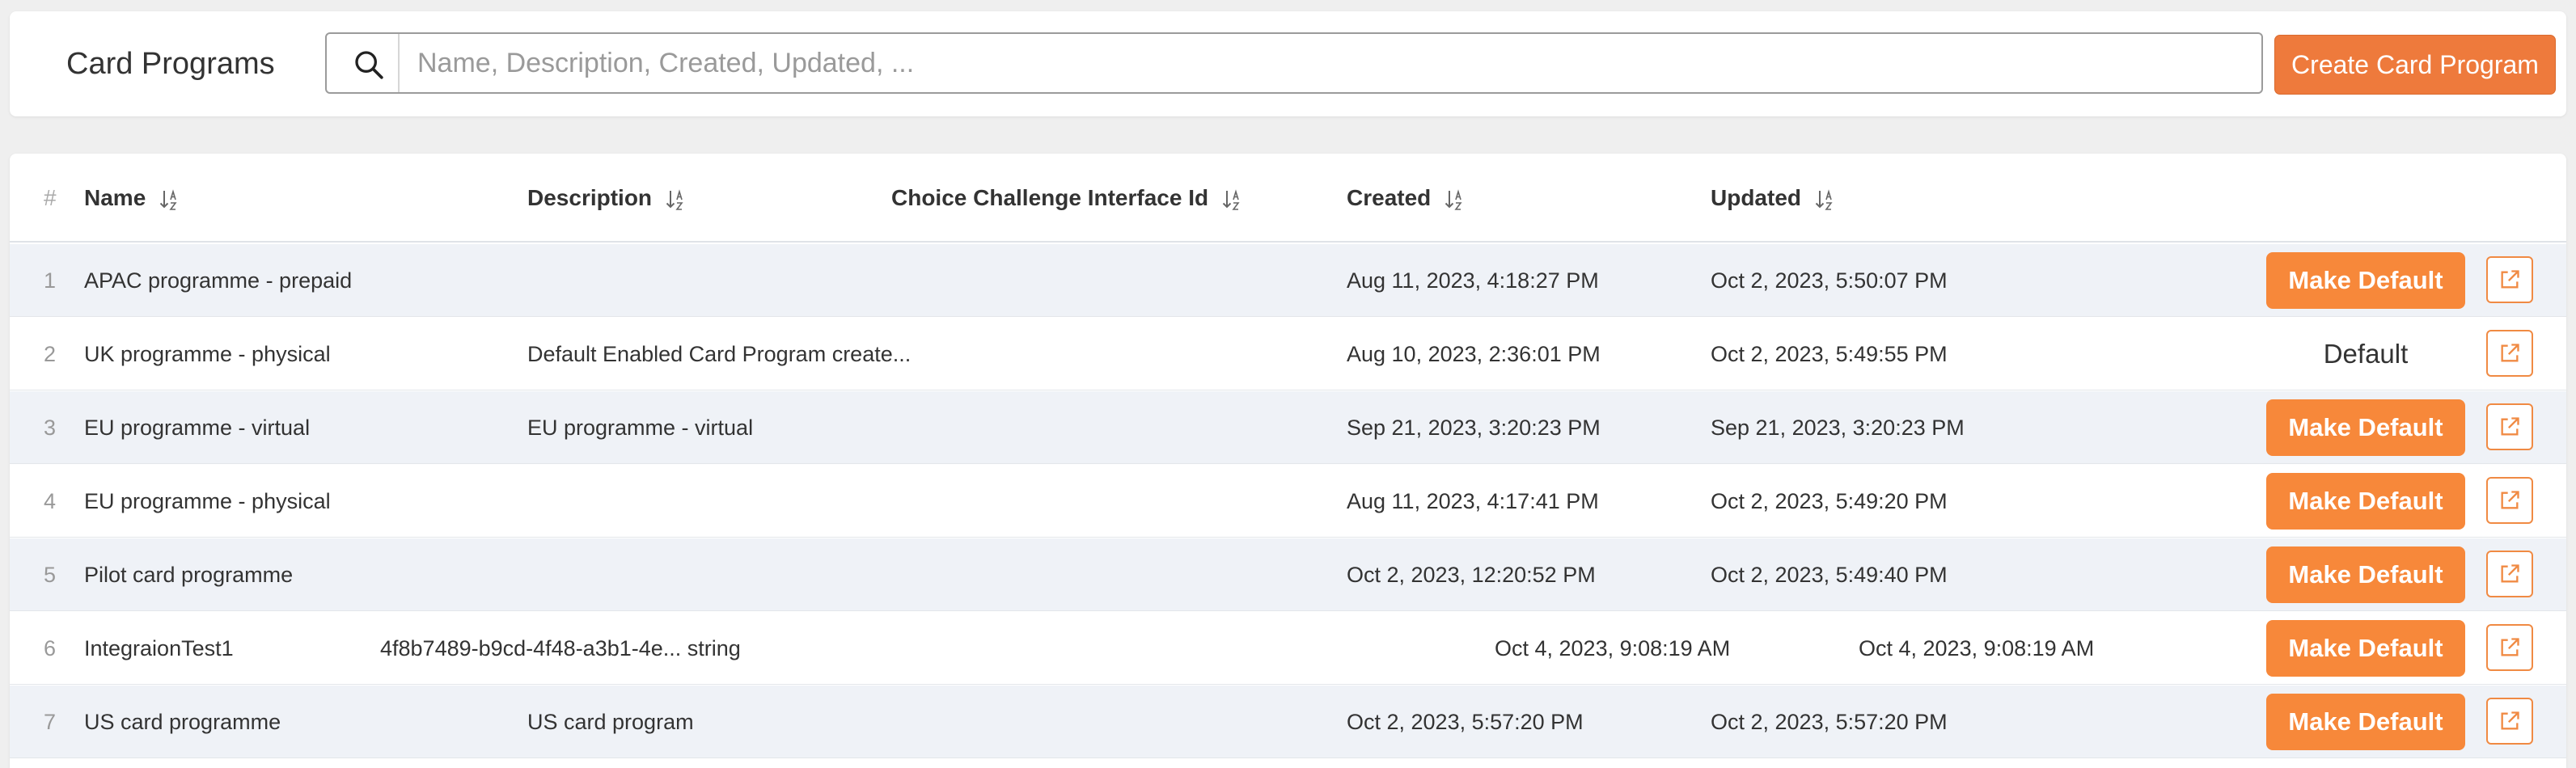 The image size is (2576, 768). Describe the element at coordinates (159, 648) in the screenshot. I see `row-name: IntegraionTest1` at that location.